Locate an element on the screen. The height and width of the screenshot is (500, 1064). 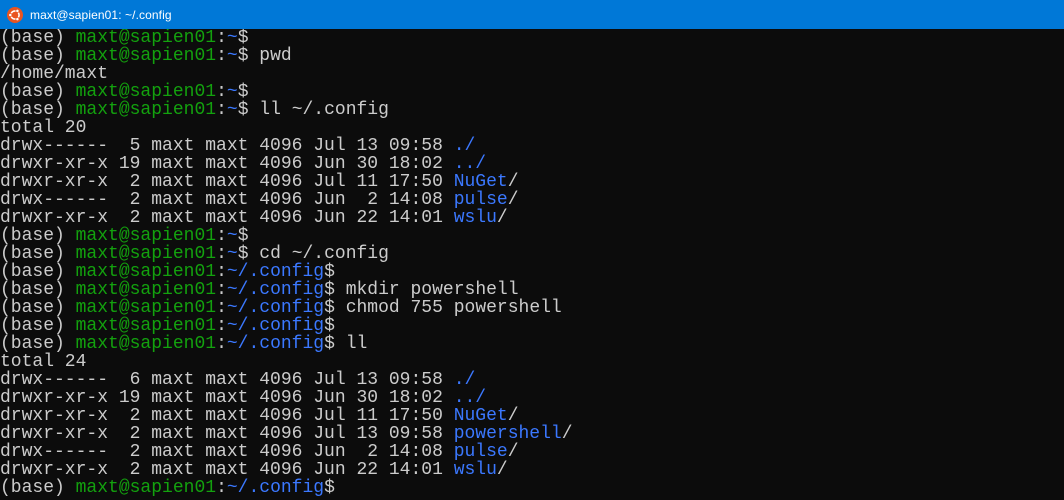
terminal-text-segment: $ mkdir powershell is located at coordinates (421, 290).